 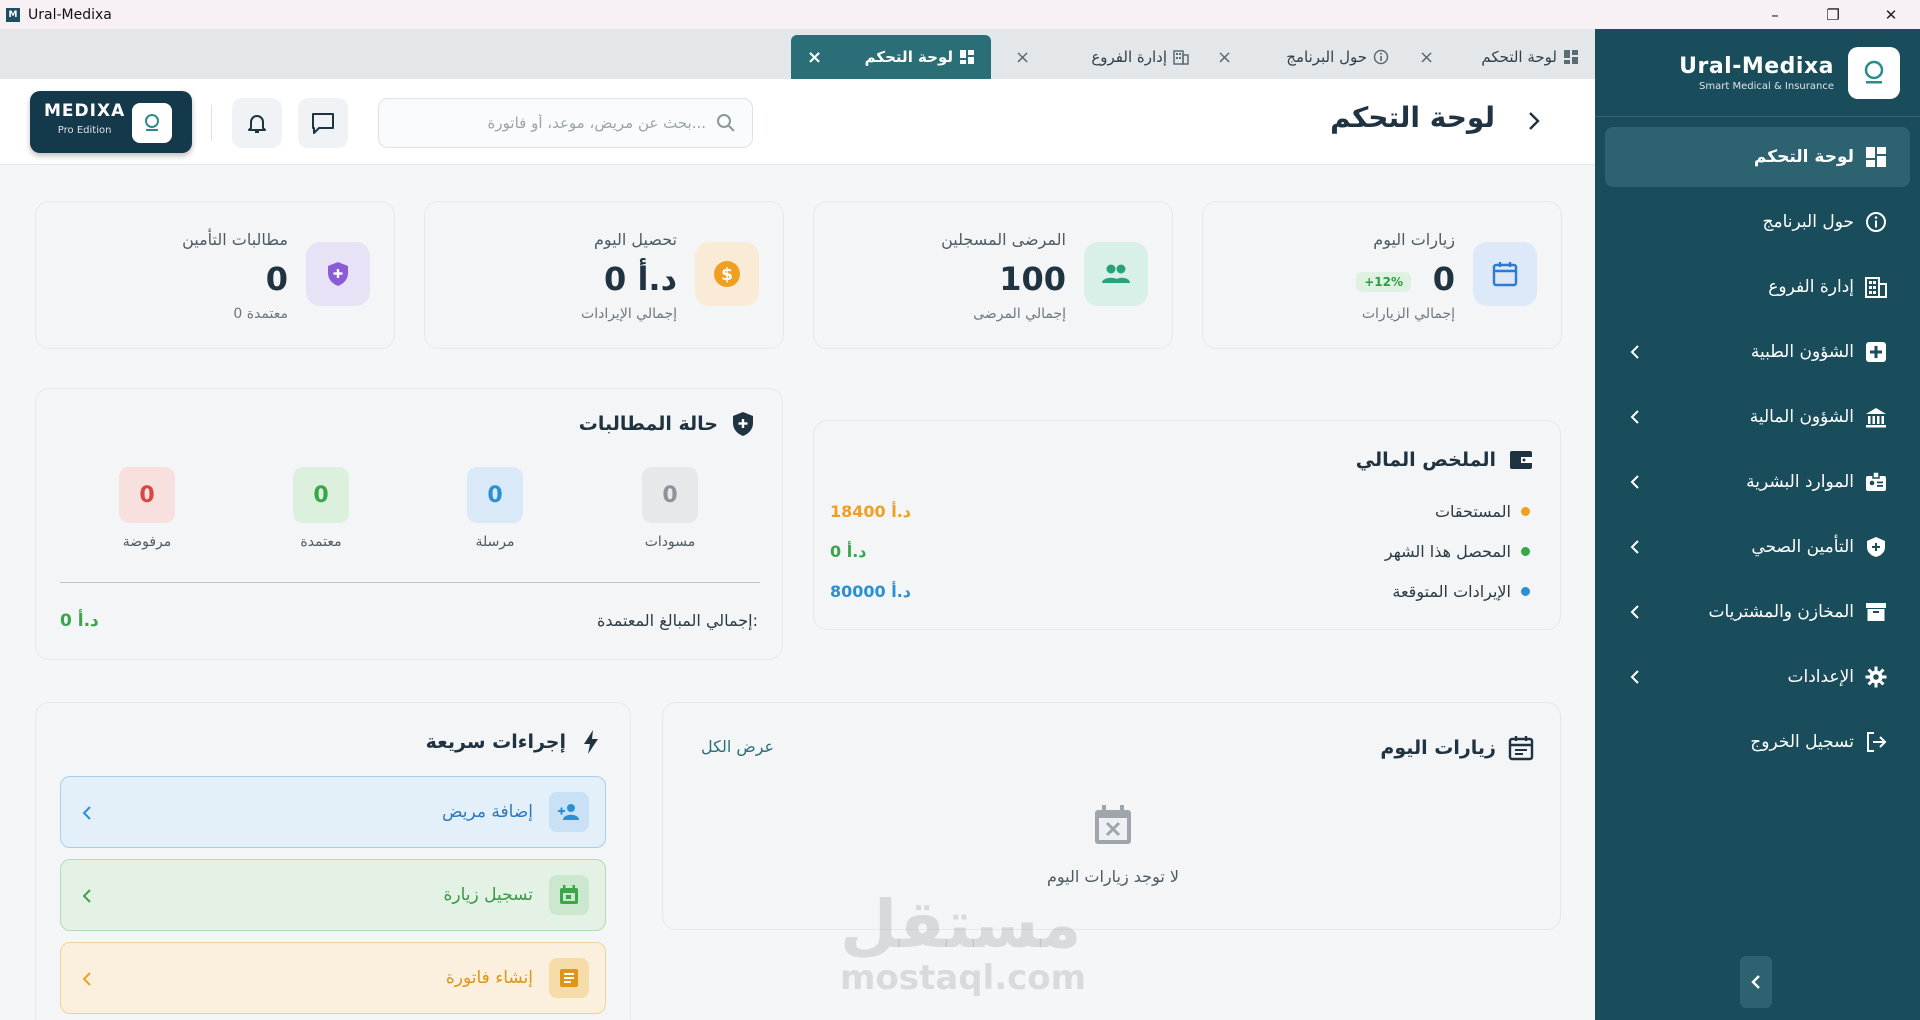 I want to click on logo-name: MEDIXA, so click(x=85, y=111).